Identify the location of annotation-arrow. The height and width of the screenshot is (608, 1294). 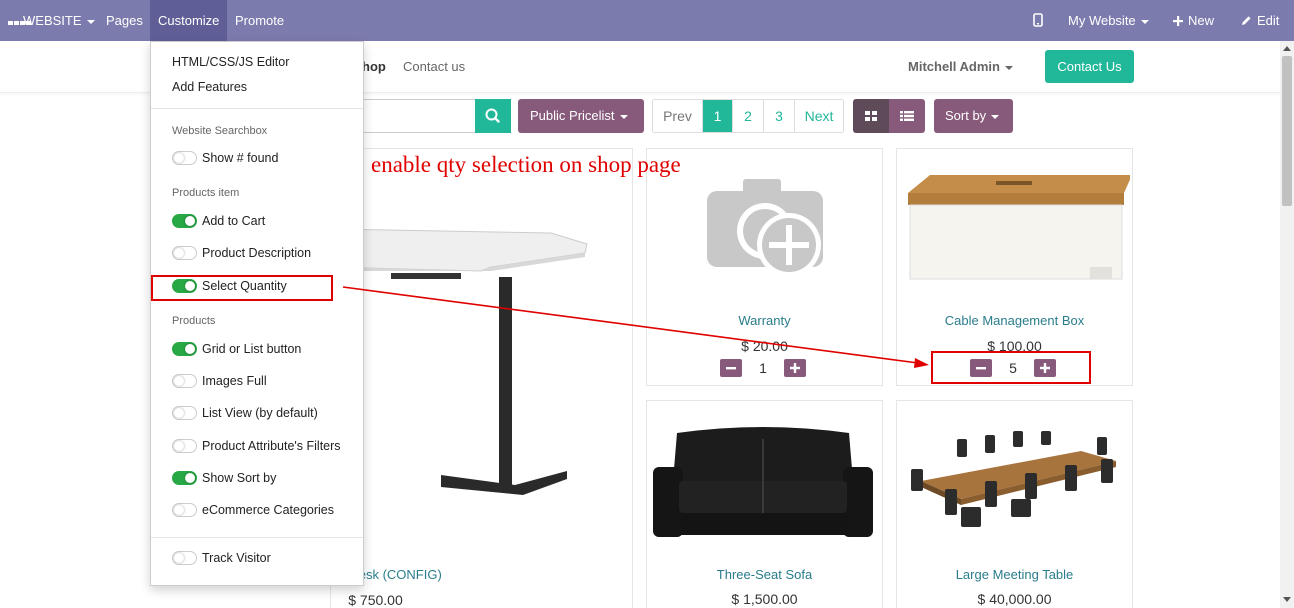
(635, 327).